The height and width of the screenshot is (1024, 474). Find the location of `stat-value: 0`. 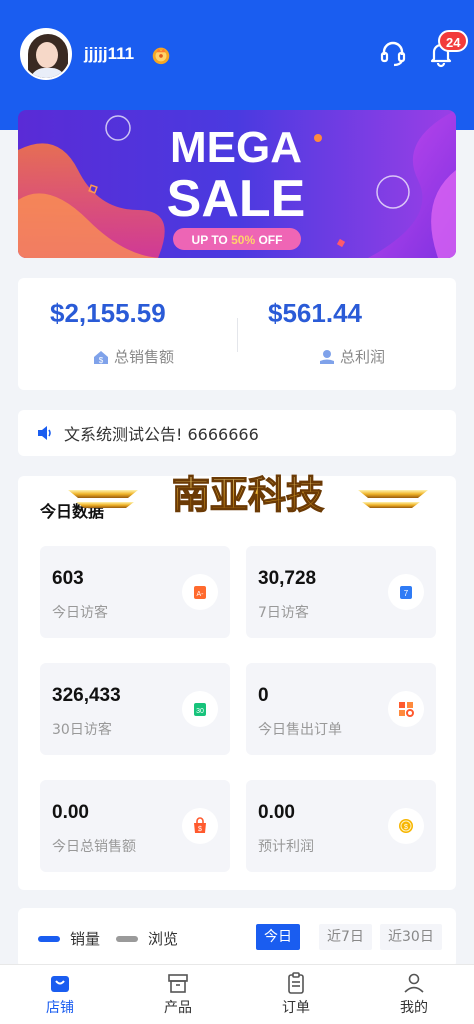

stat-value: 0 is located at coordinates (263, 695).